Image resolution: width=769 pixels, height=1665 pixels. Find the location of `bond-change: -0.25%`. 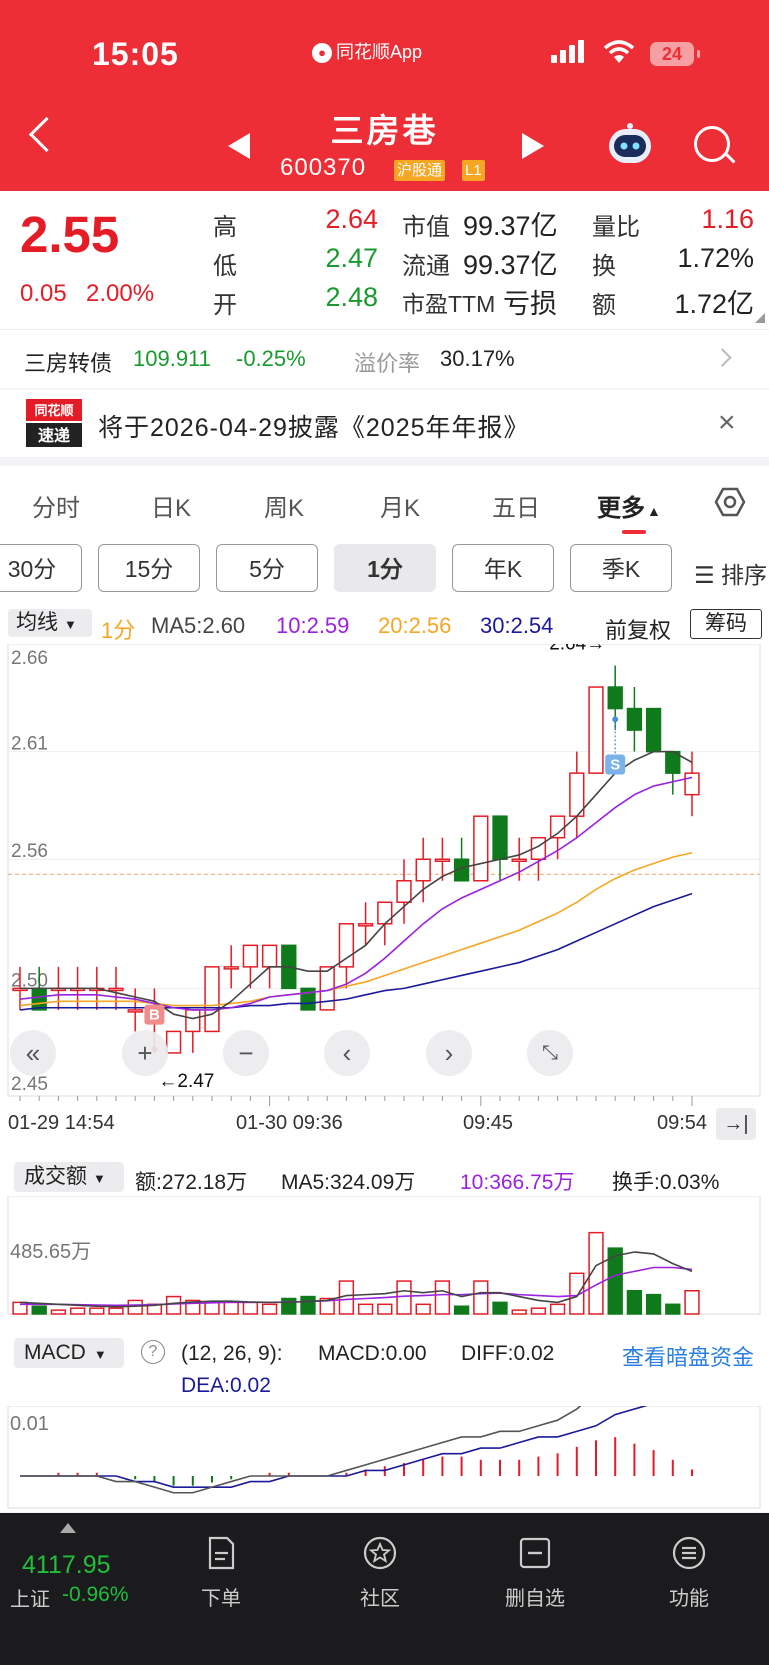

bond-change: -0.25% is located at coordinates (271, 358).